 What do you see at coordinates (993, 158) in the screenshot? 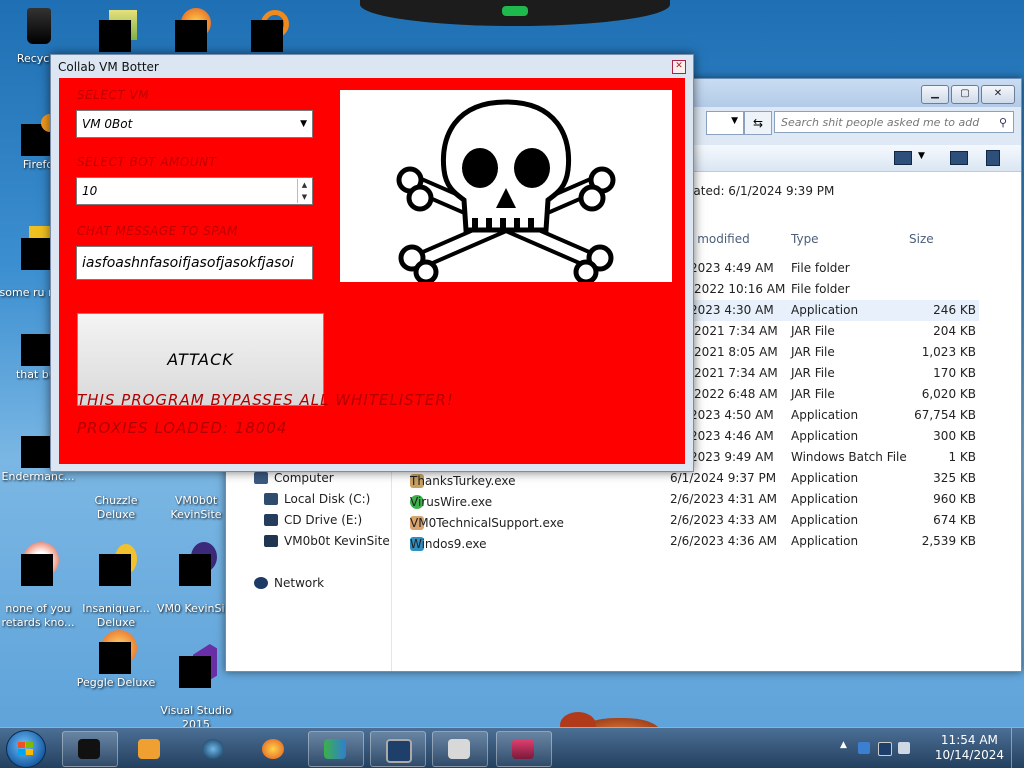
I see `help-icon` at bounding box center [993, 158].